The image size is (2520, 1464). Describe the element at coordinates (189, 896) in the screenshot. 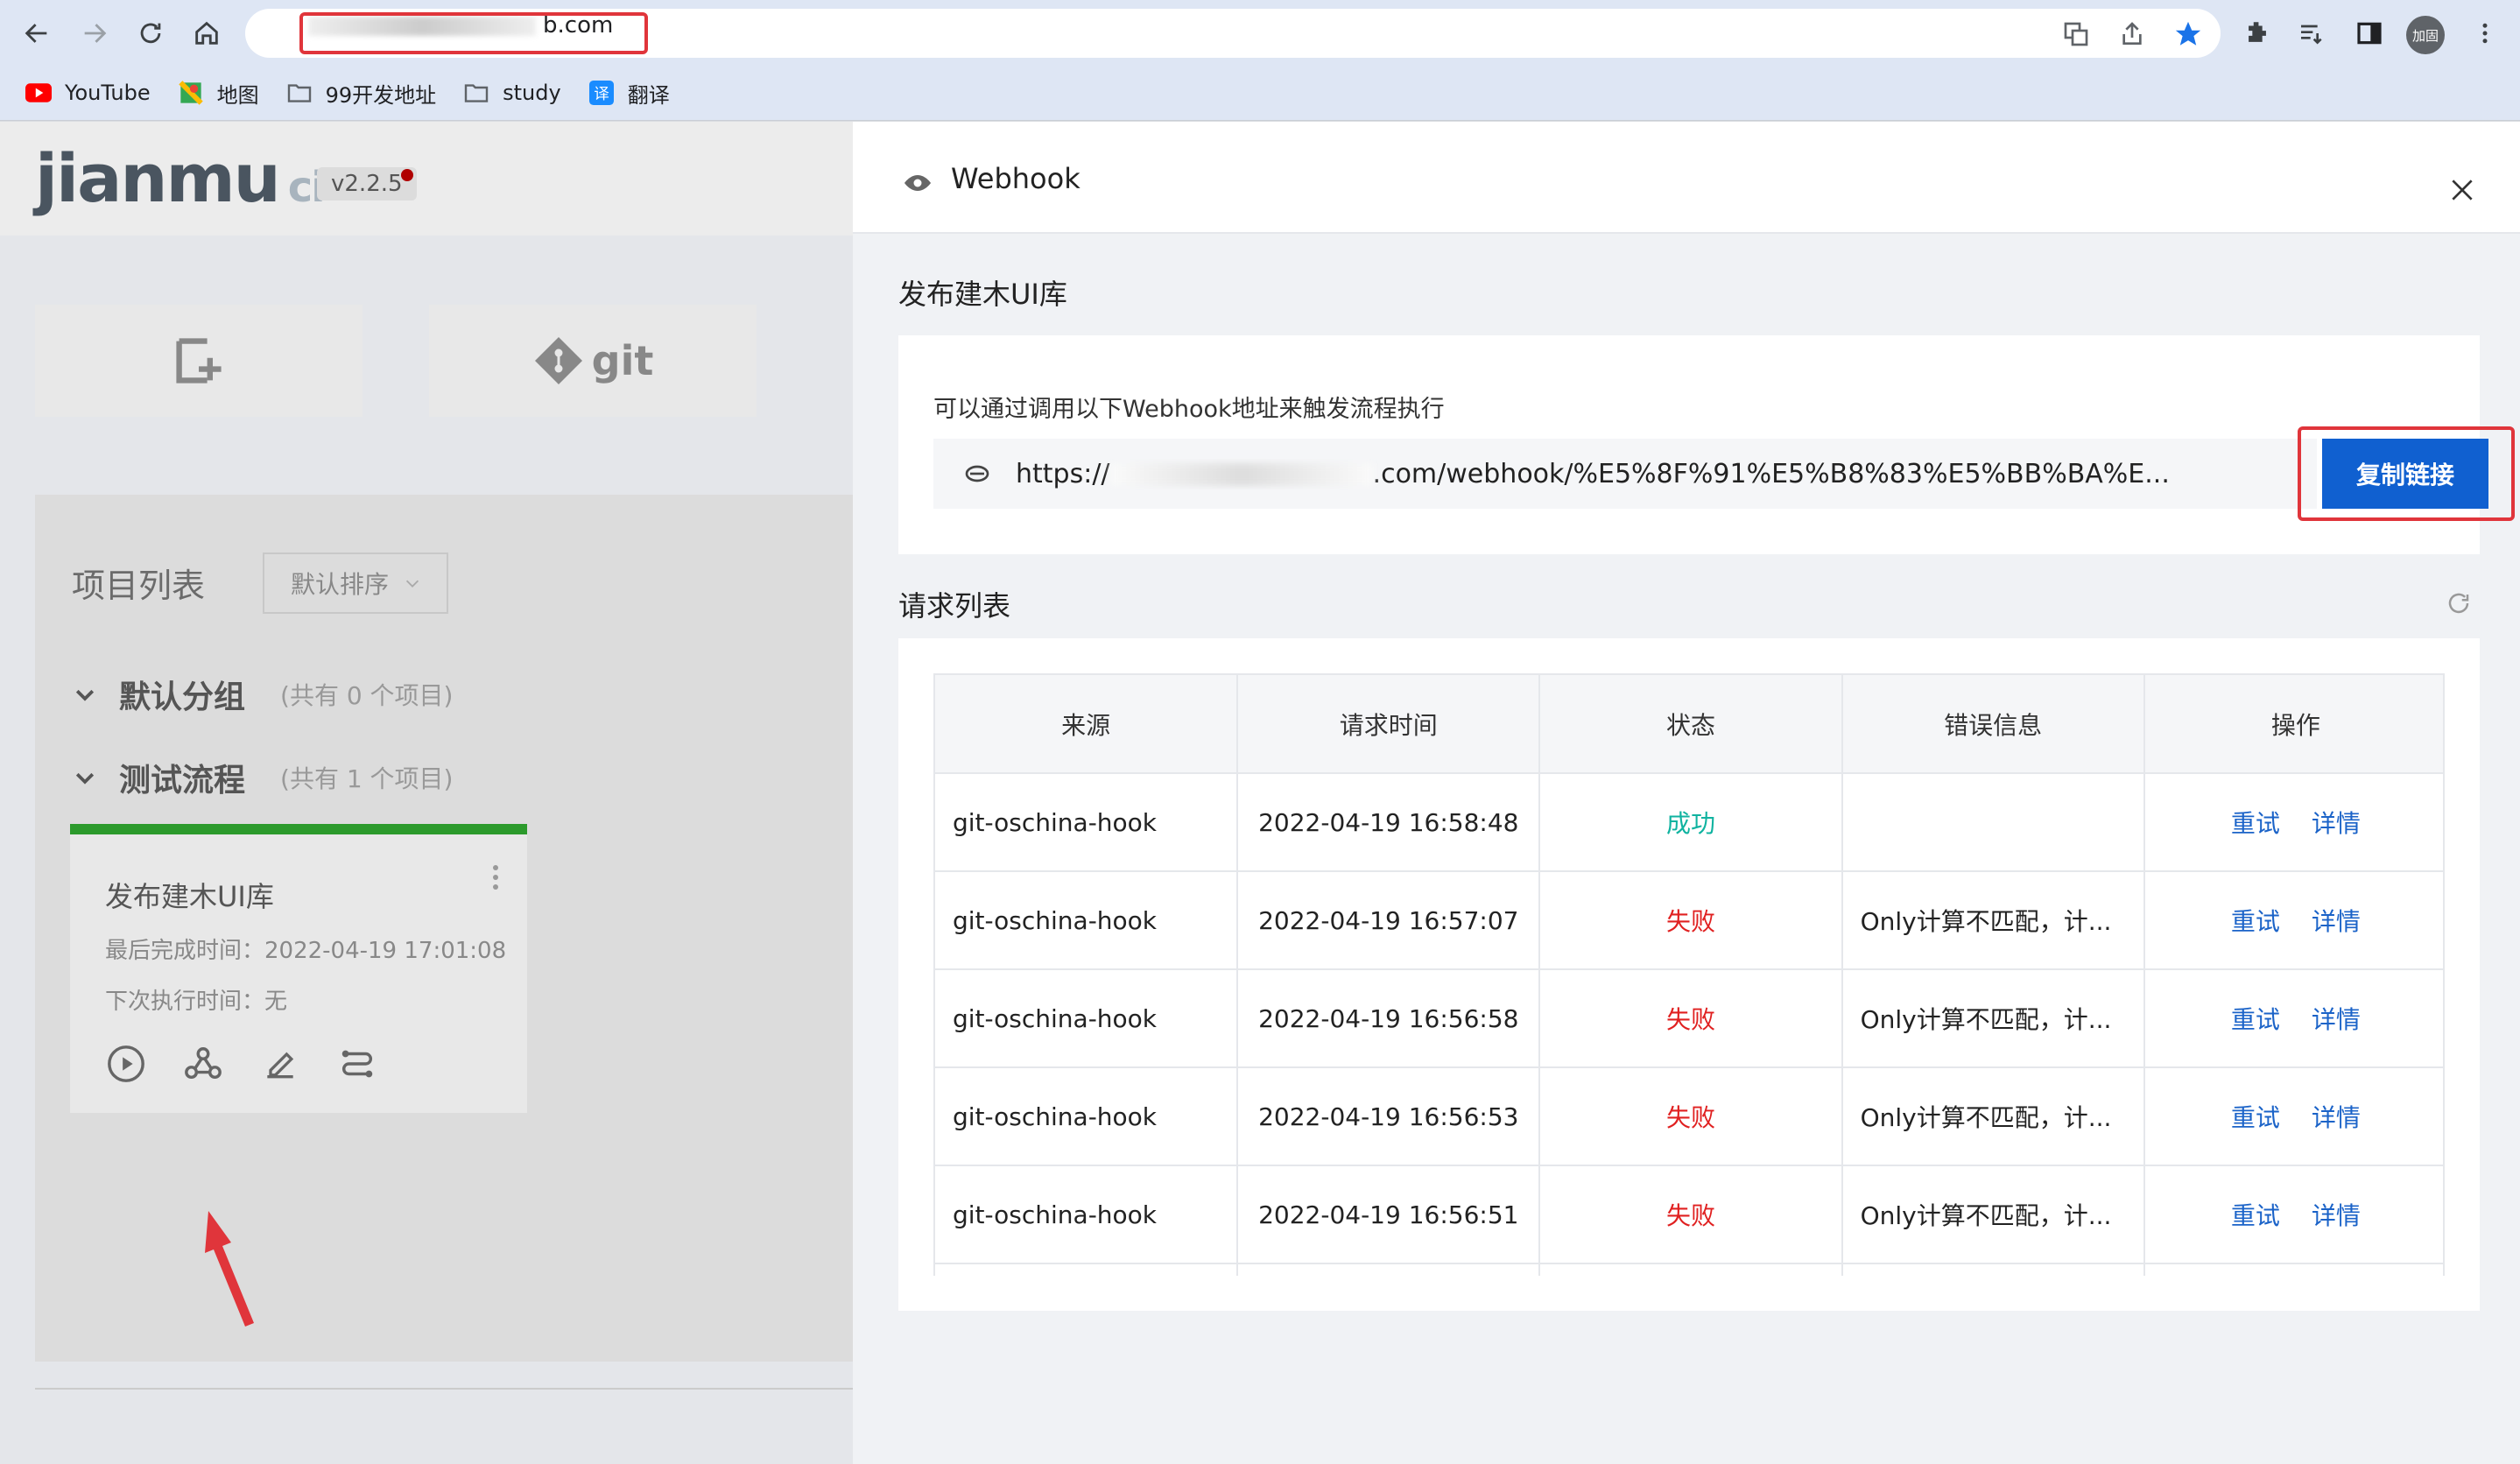

I see `project-name: 发布建木UI库` at that location.